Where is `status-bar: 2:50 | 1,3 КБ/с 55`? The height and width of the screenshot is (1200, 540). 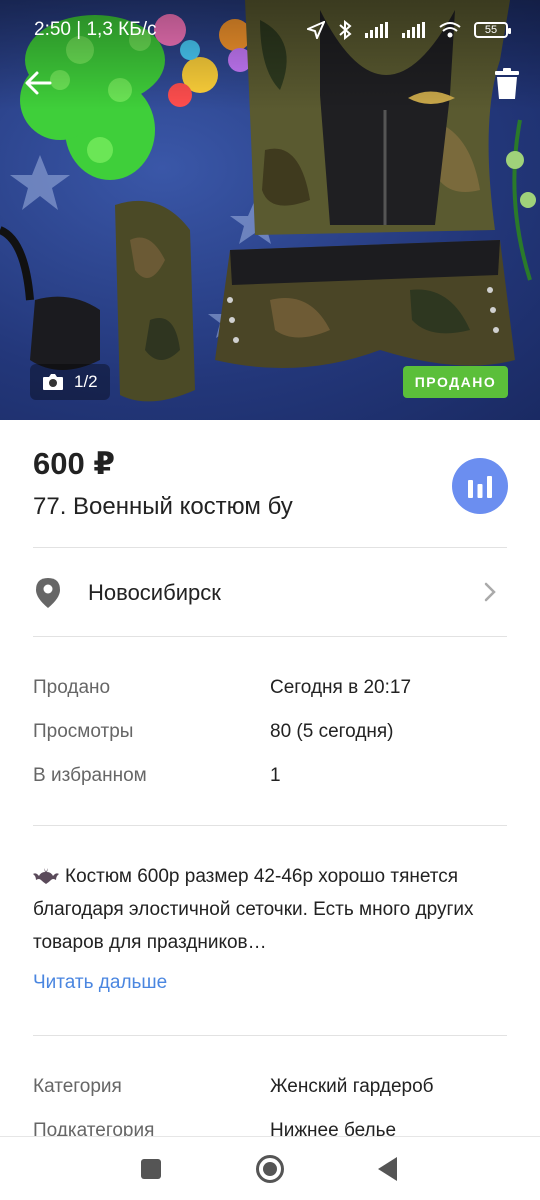 status-bar: 2:50 | 1,3 КБ/с 55 is located at coordinates (270, 30).